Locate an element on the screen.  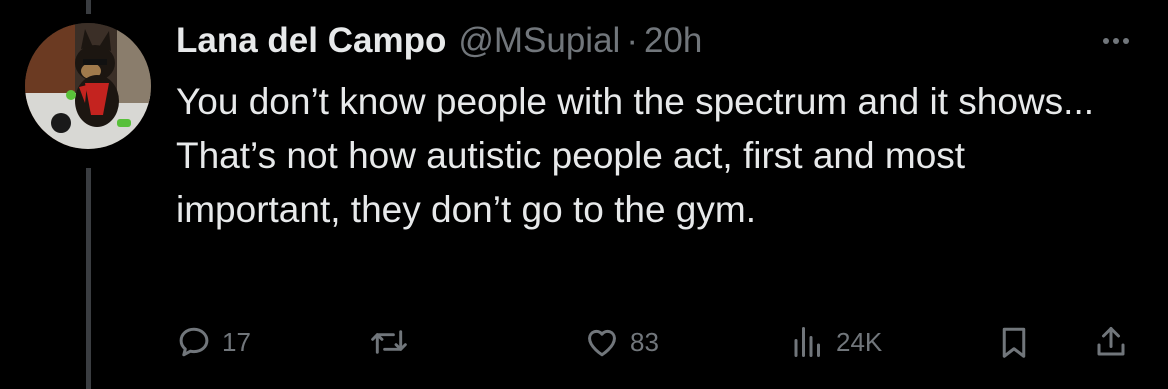
author-display-name: Lana del Campo is located at coordinates (311, 41).